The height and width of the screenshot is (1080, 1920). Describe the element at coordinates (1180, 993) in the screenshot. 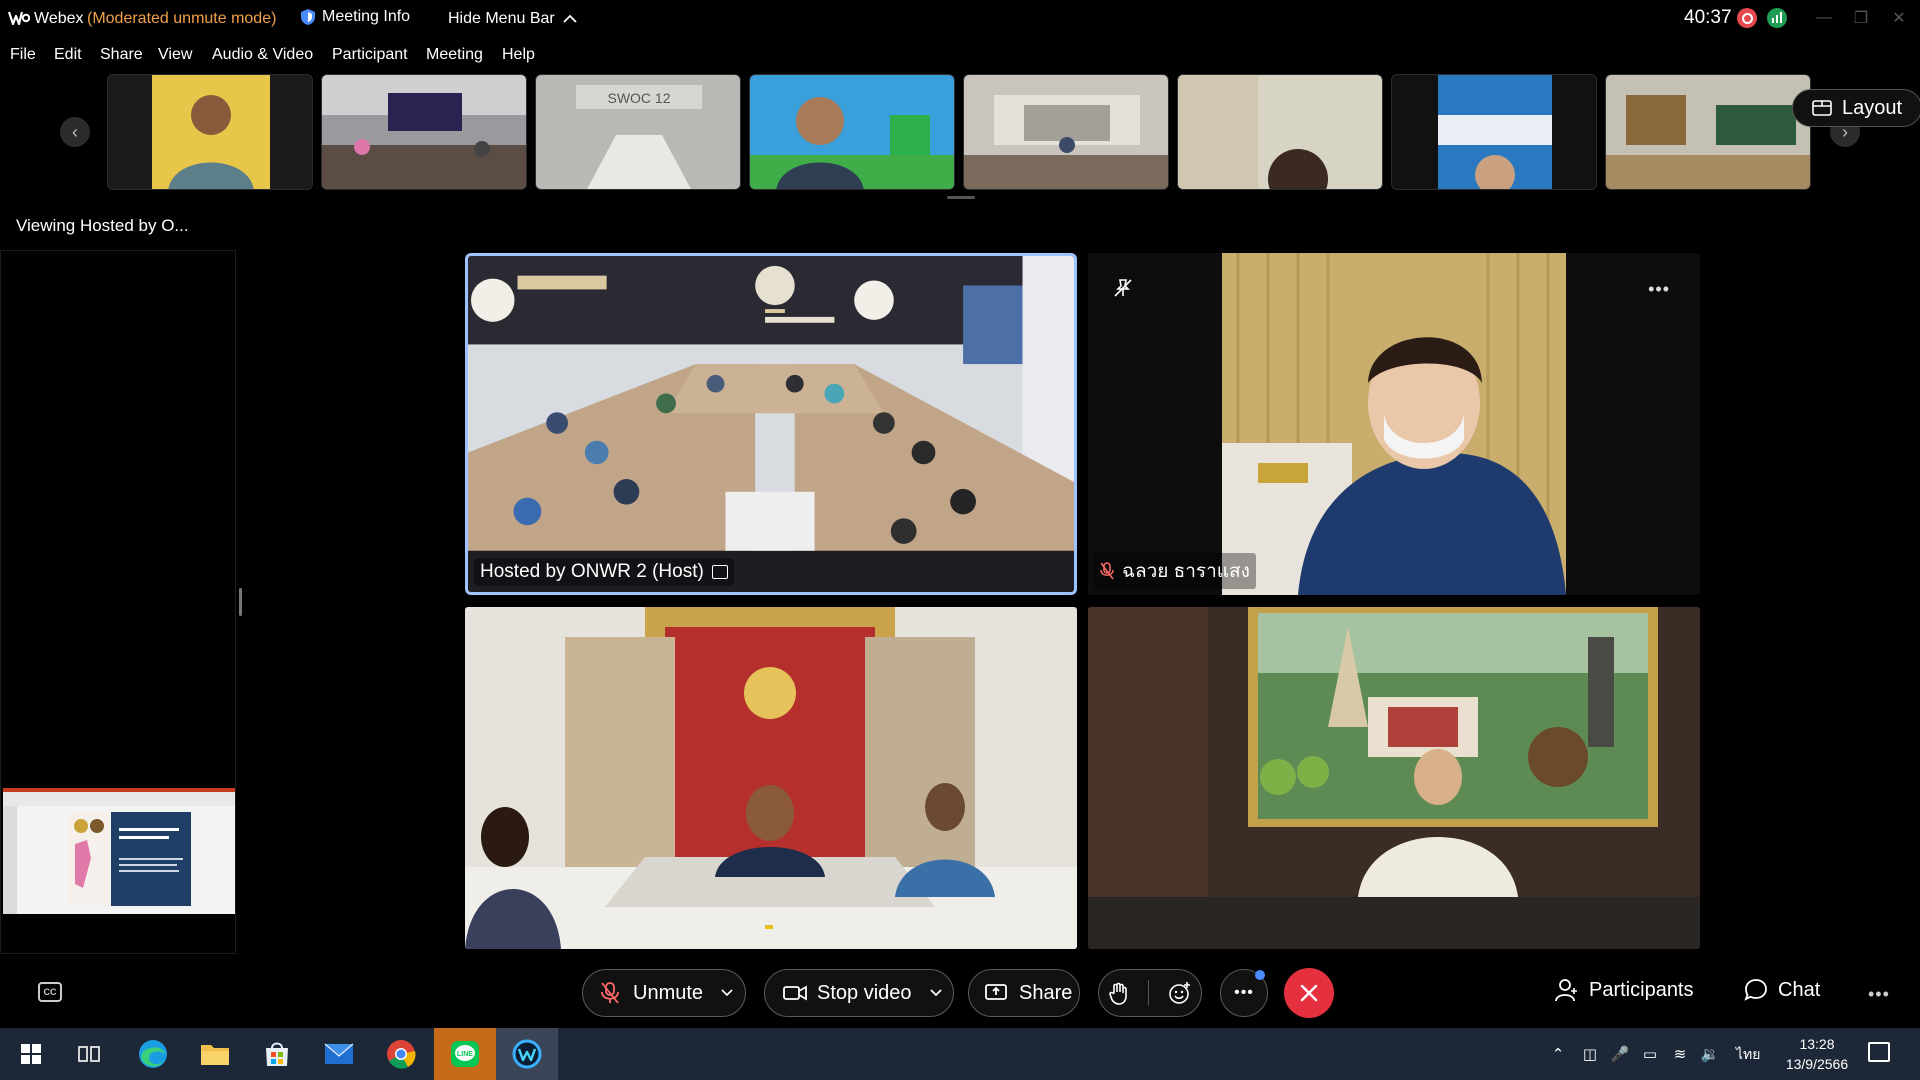

I see `emoji-reaction-icon` at that location.